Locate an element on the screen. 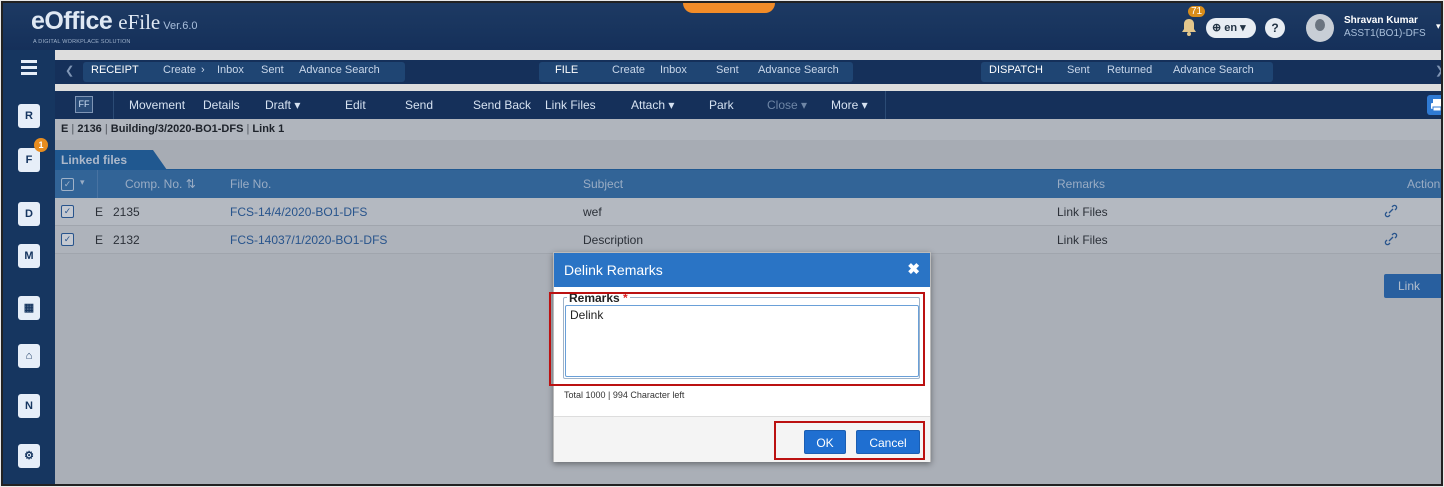  language-value: en is located at coordinates (1231, 28).